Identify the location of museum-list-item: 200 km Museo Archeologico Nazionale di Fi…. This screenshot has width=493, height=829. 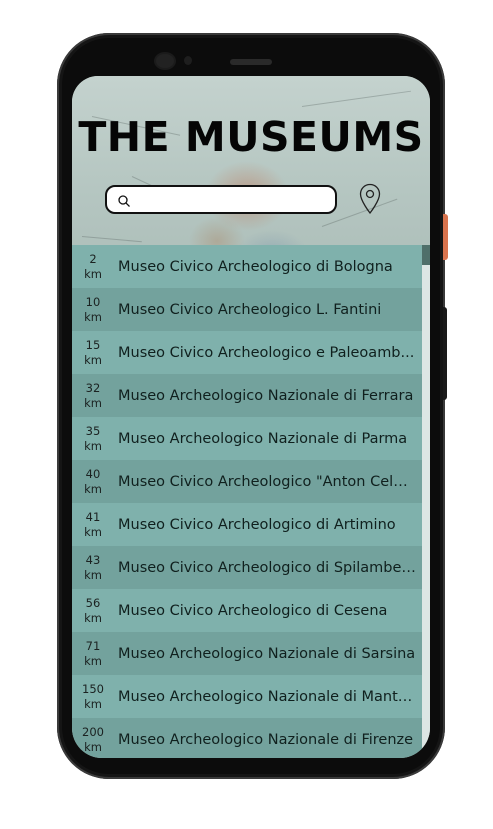
(247, 738).